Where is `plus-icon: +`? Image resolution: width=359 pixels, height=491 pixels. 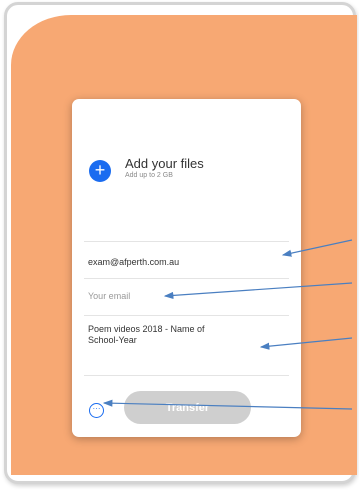 plus-icon: + is located at coordinates (100, 170).